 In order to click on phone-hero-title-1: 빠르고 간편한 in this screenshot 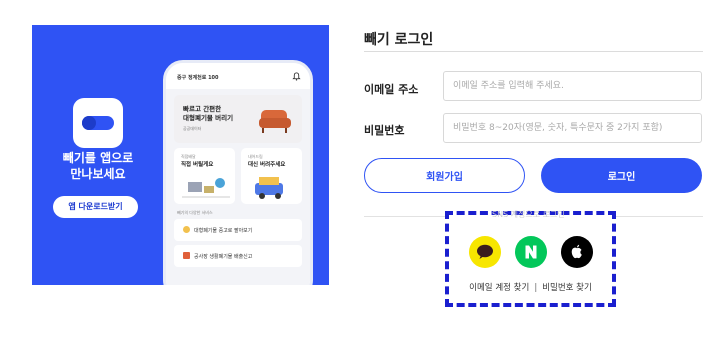, I will do `click(202, 109)`.